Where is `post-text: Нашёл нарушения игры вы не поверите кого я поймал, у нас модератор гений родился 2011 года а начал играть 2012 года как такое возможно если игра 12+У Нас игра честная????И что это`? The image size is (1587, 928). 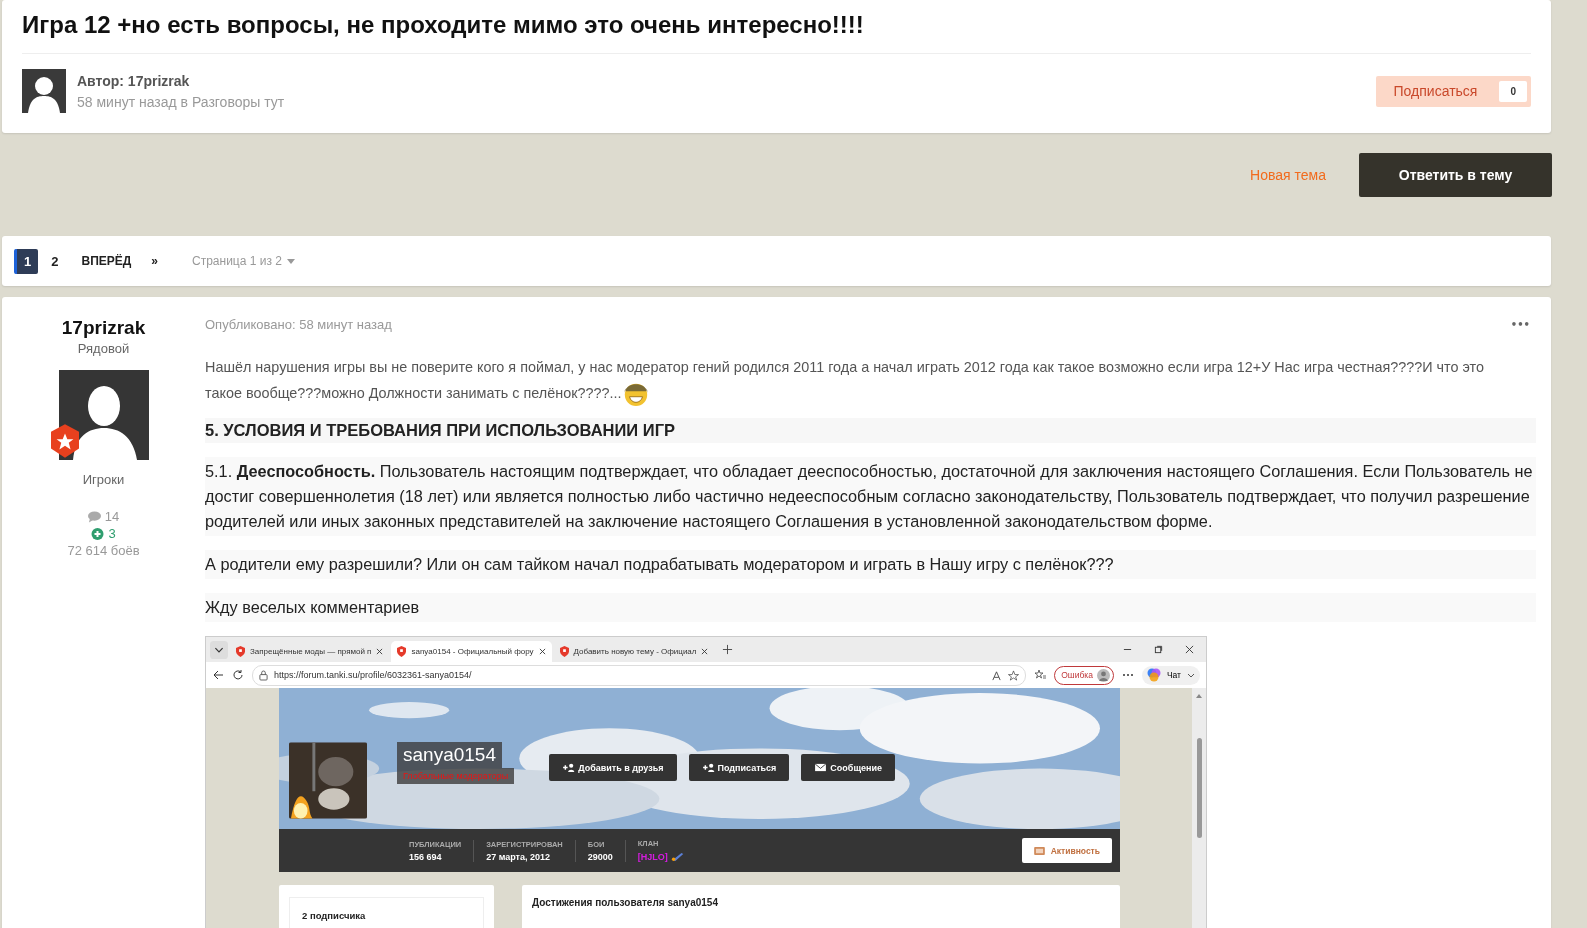
post-text: Нашёл нарушения игры вы не поверите кого я поймал, у нас модератор гений родился 2011 года а начал играть 2012 года как такое возможно если игра 12+У Нас игра честная????И что это is located at coordinates (844, 367).